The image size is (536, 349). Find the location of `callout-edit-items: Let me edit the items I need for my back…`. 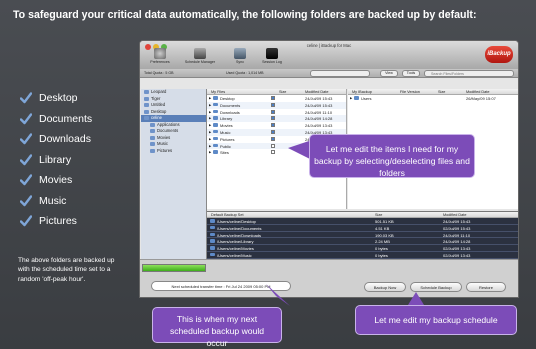

callout-edit-items: Let me edit the items I need for my back… is located at coordinates (392, 156).